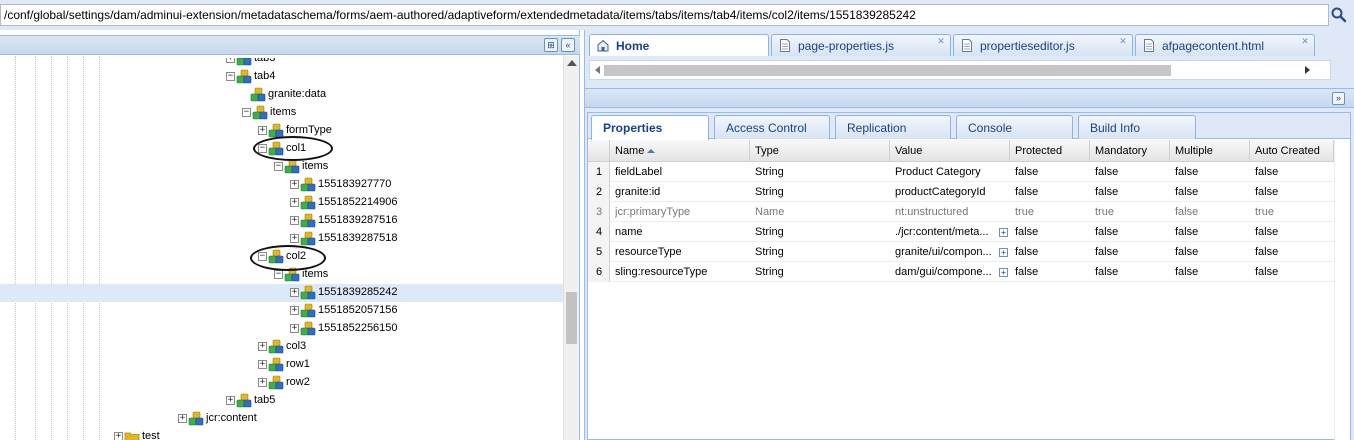 The height and width of the screenshot is (440, 1354). What do you see at coordinates (281, 239) in the screenshot?
I see `tree-node: +1551839287518` at bounding box center [281, 239].